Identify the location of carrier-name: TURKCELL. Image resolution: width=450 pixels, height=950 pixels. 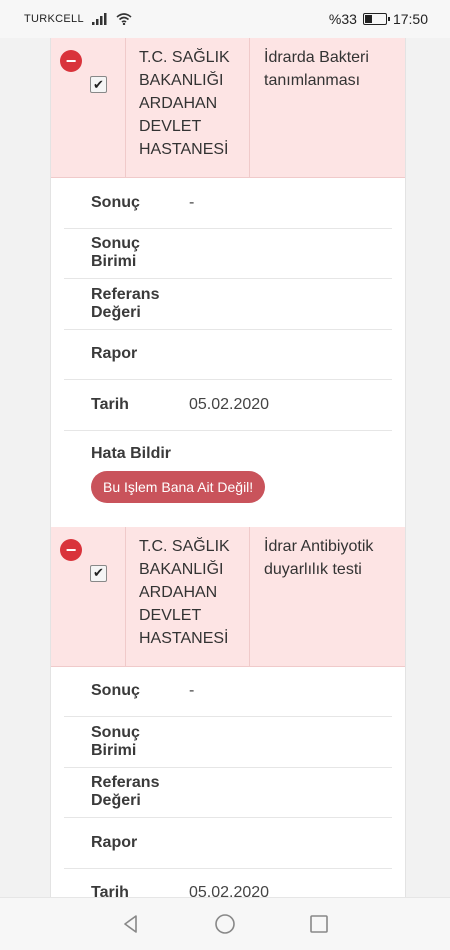
(54, 19).